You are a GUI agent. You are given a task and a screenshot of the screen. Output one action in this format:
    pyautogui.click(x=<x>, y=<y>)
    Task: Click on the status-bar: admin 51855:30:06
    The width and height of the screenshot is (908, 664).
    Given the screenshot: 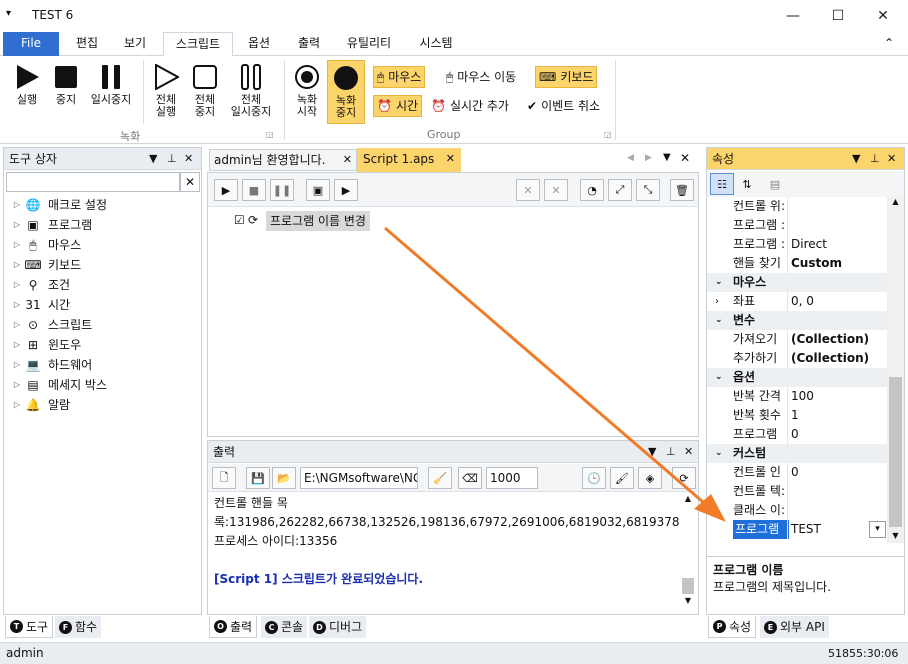 What is the action you would take?
    pyautogui.click(x=454, y=653)
    